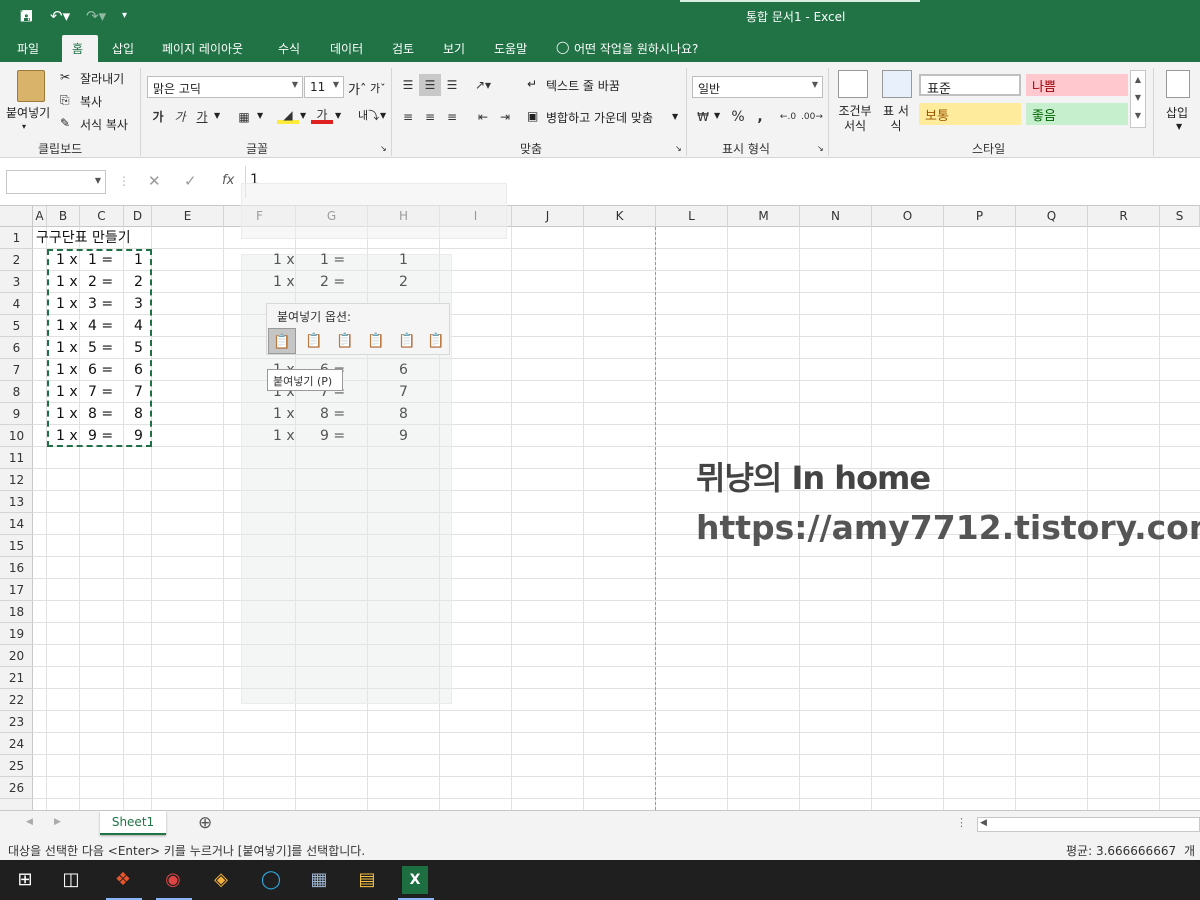  Describe the element at coordinates (16, 436) in the screenshot. I see `row-header-10: 10` at that location.